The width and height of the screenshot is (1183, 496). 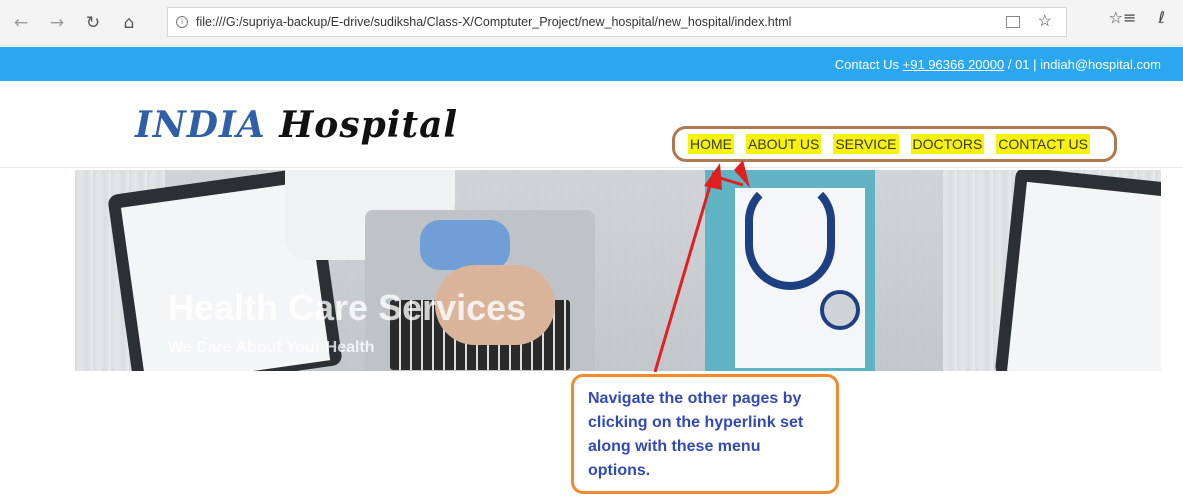 I want to click on logo-hospital: Hospital, so click(x=369, y=125).